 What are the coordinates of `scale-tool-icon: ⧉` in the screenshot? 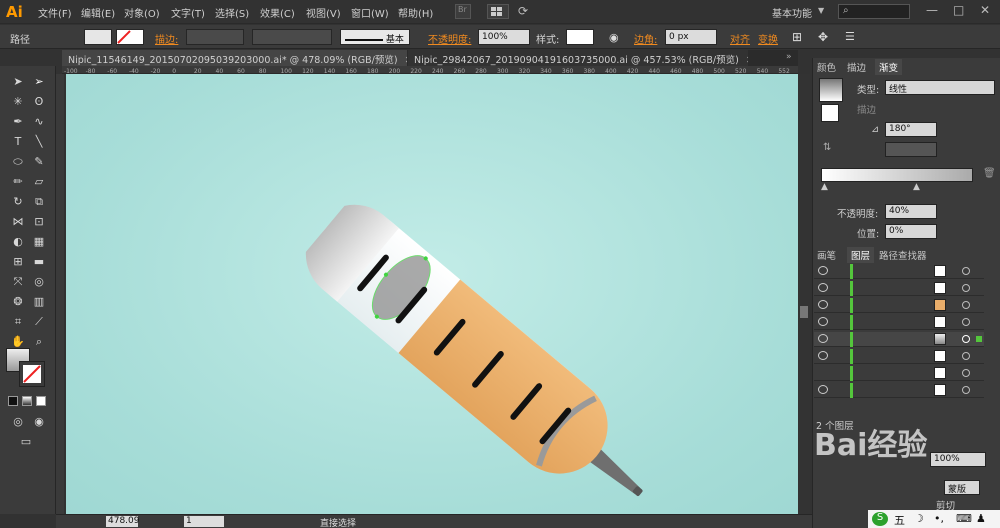 It's located at (39, 202).